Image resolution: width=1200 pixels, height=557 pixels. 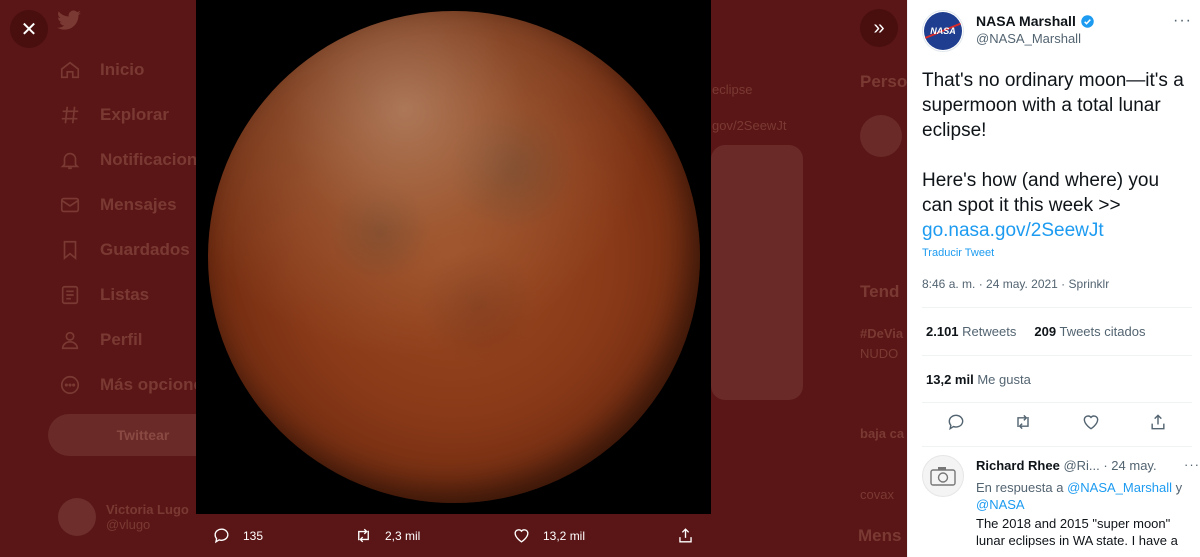 What do you see at coordinates (1079, 496) in the screenshot?
I see `reply-context: En respuesta a @NASA_Marshall y @NASA` at bounding box center [1079, 496].